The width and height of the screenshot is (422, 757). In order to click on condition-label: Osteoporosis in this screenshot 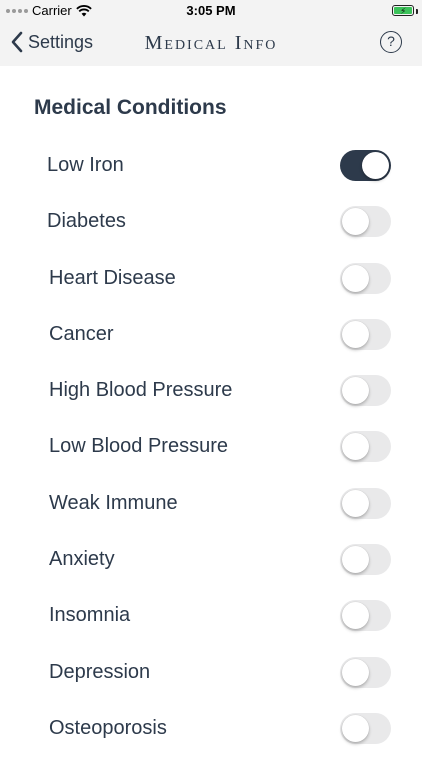, I will do `click(108, 727)`.